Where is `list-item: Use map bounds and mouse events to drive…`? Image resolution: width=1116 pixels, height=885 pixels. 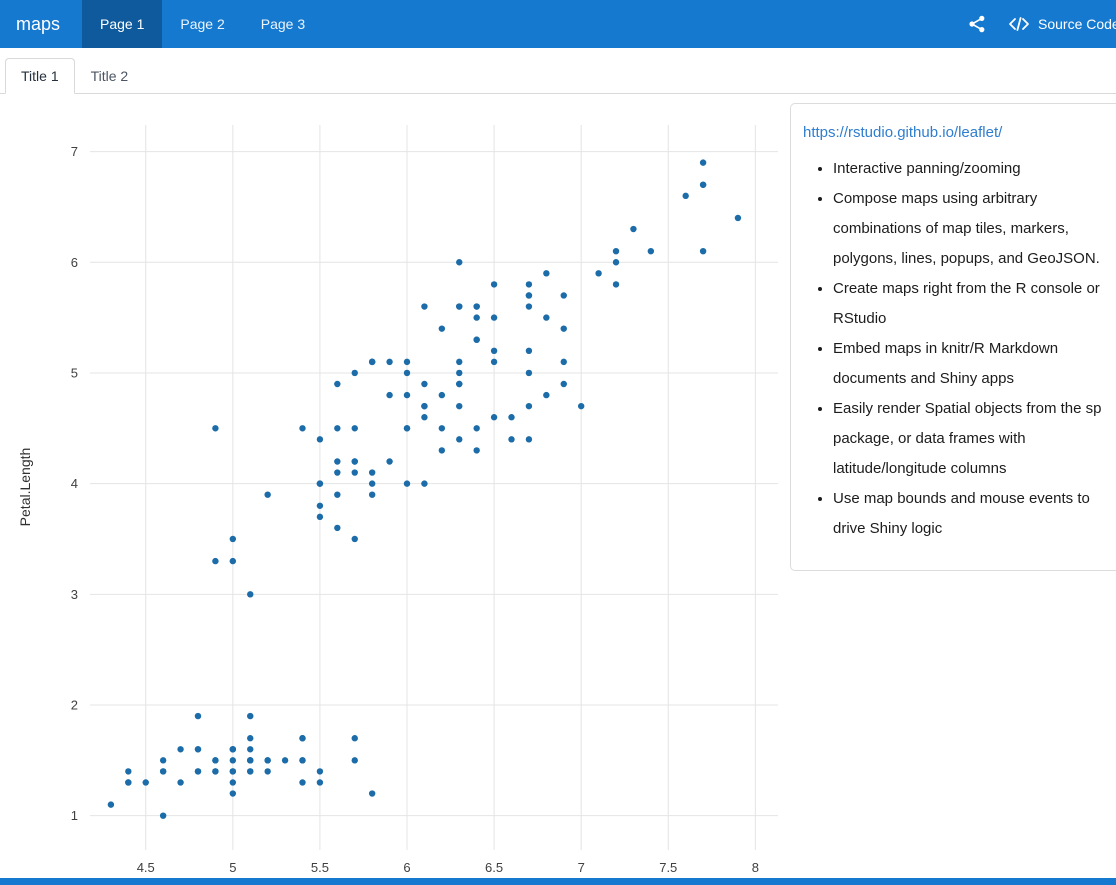
list-item: Use map bounds and mouse events to drive… is located at coordinates (970, 514).